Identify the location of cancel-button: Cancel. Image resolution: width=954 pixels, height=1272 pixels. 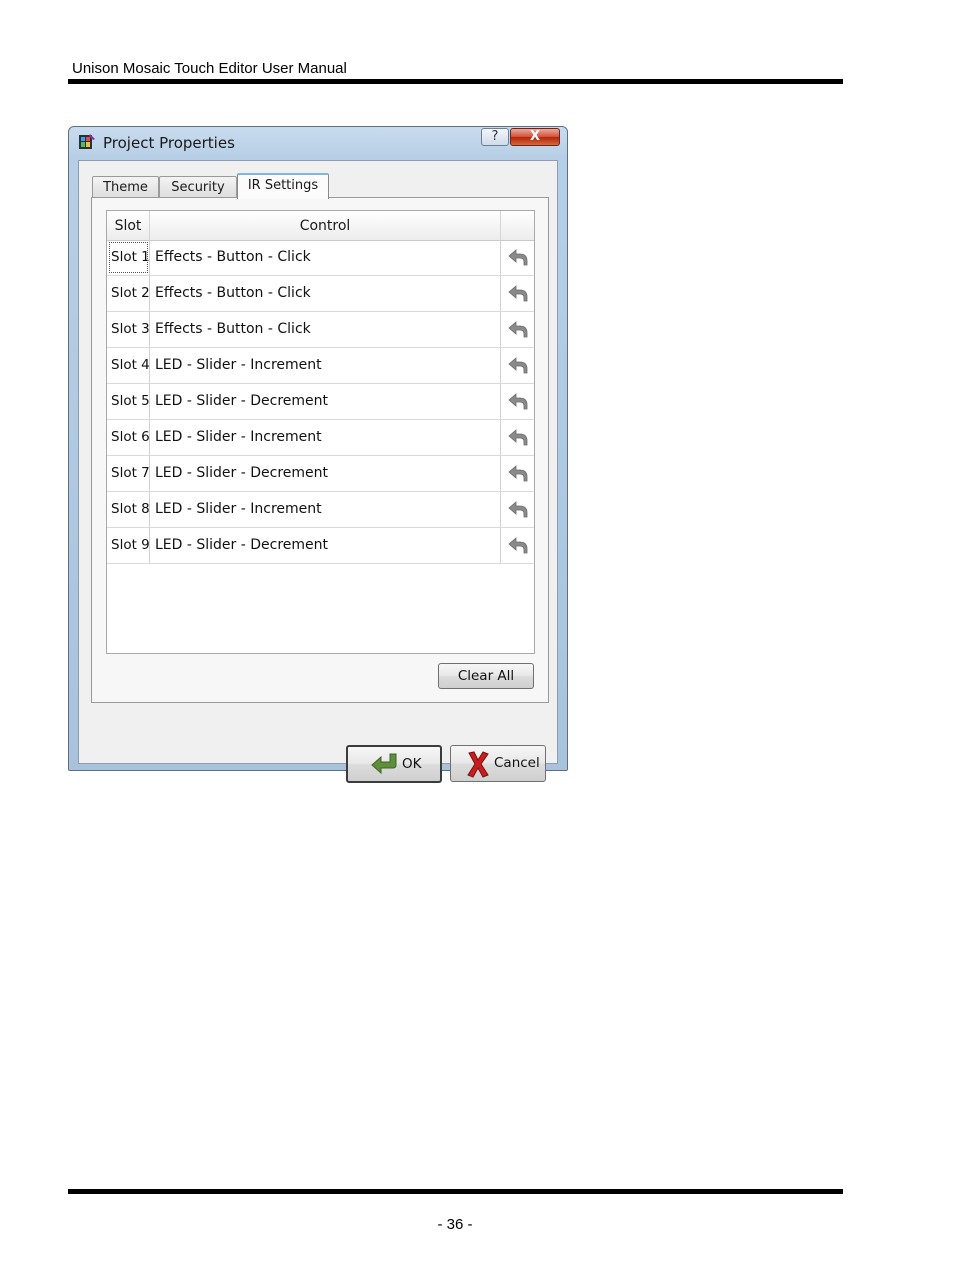
(498, 763).